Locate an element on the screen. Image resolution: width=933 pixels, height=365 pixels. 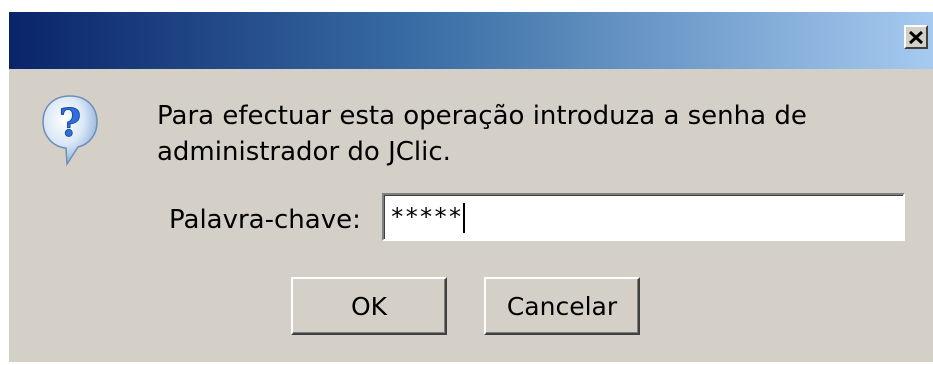
question-icon: ? is located at coordinates (70, 131).